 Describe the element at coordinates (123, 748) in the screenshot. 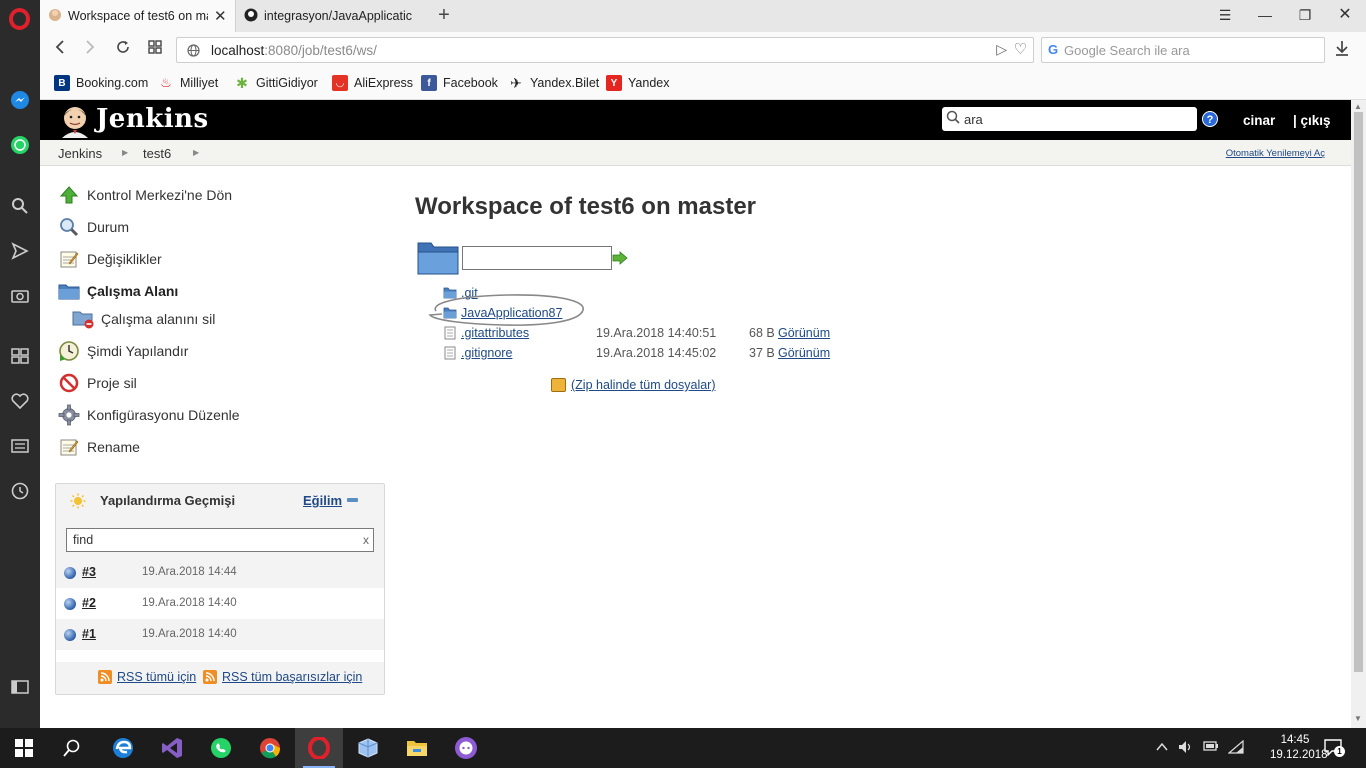

I see `edge-icon` at that location.